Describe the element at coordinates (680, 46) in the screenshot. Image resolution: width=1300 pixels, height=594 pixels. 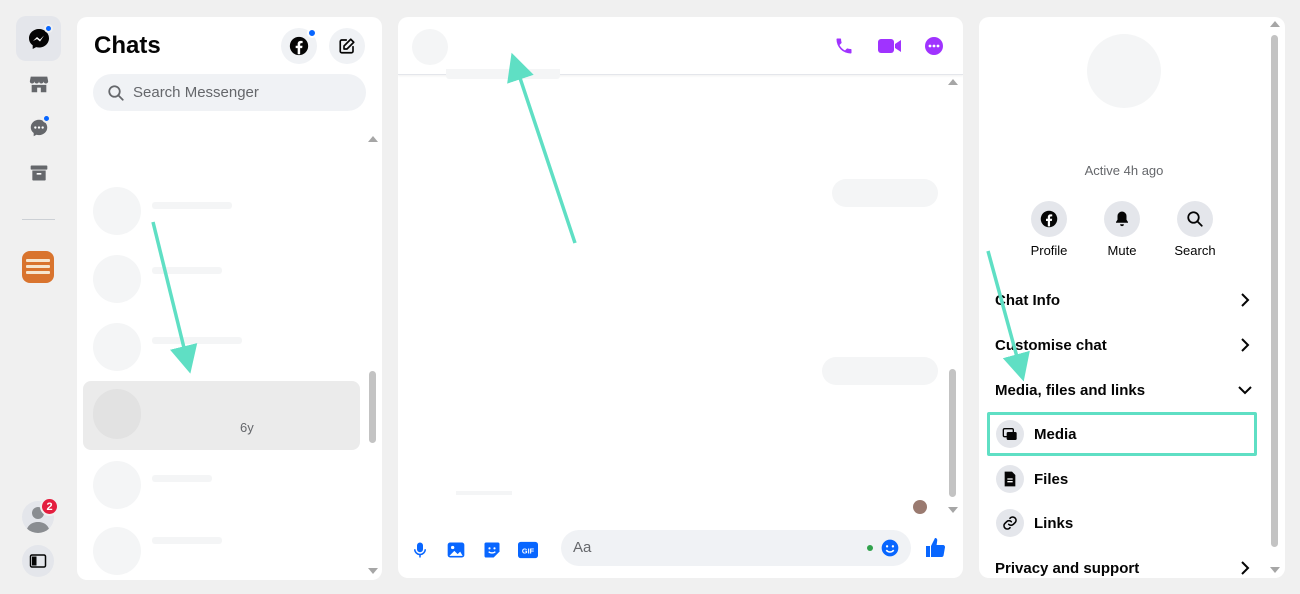
I see `conversation-header` at that location.